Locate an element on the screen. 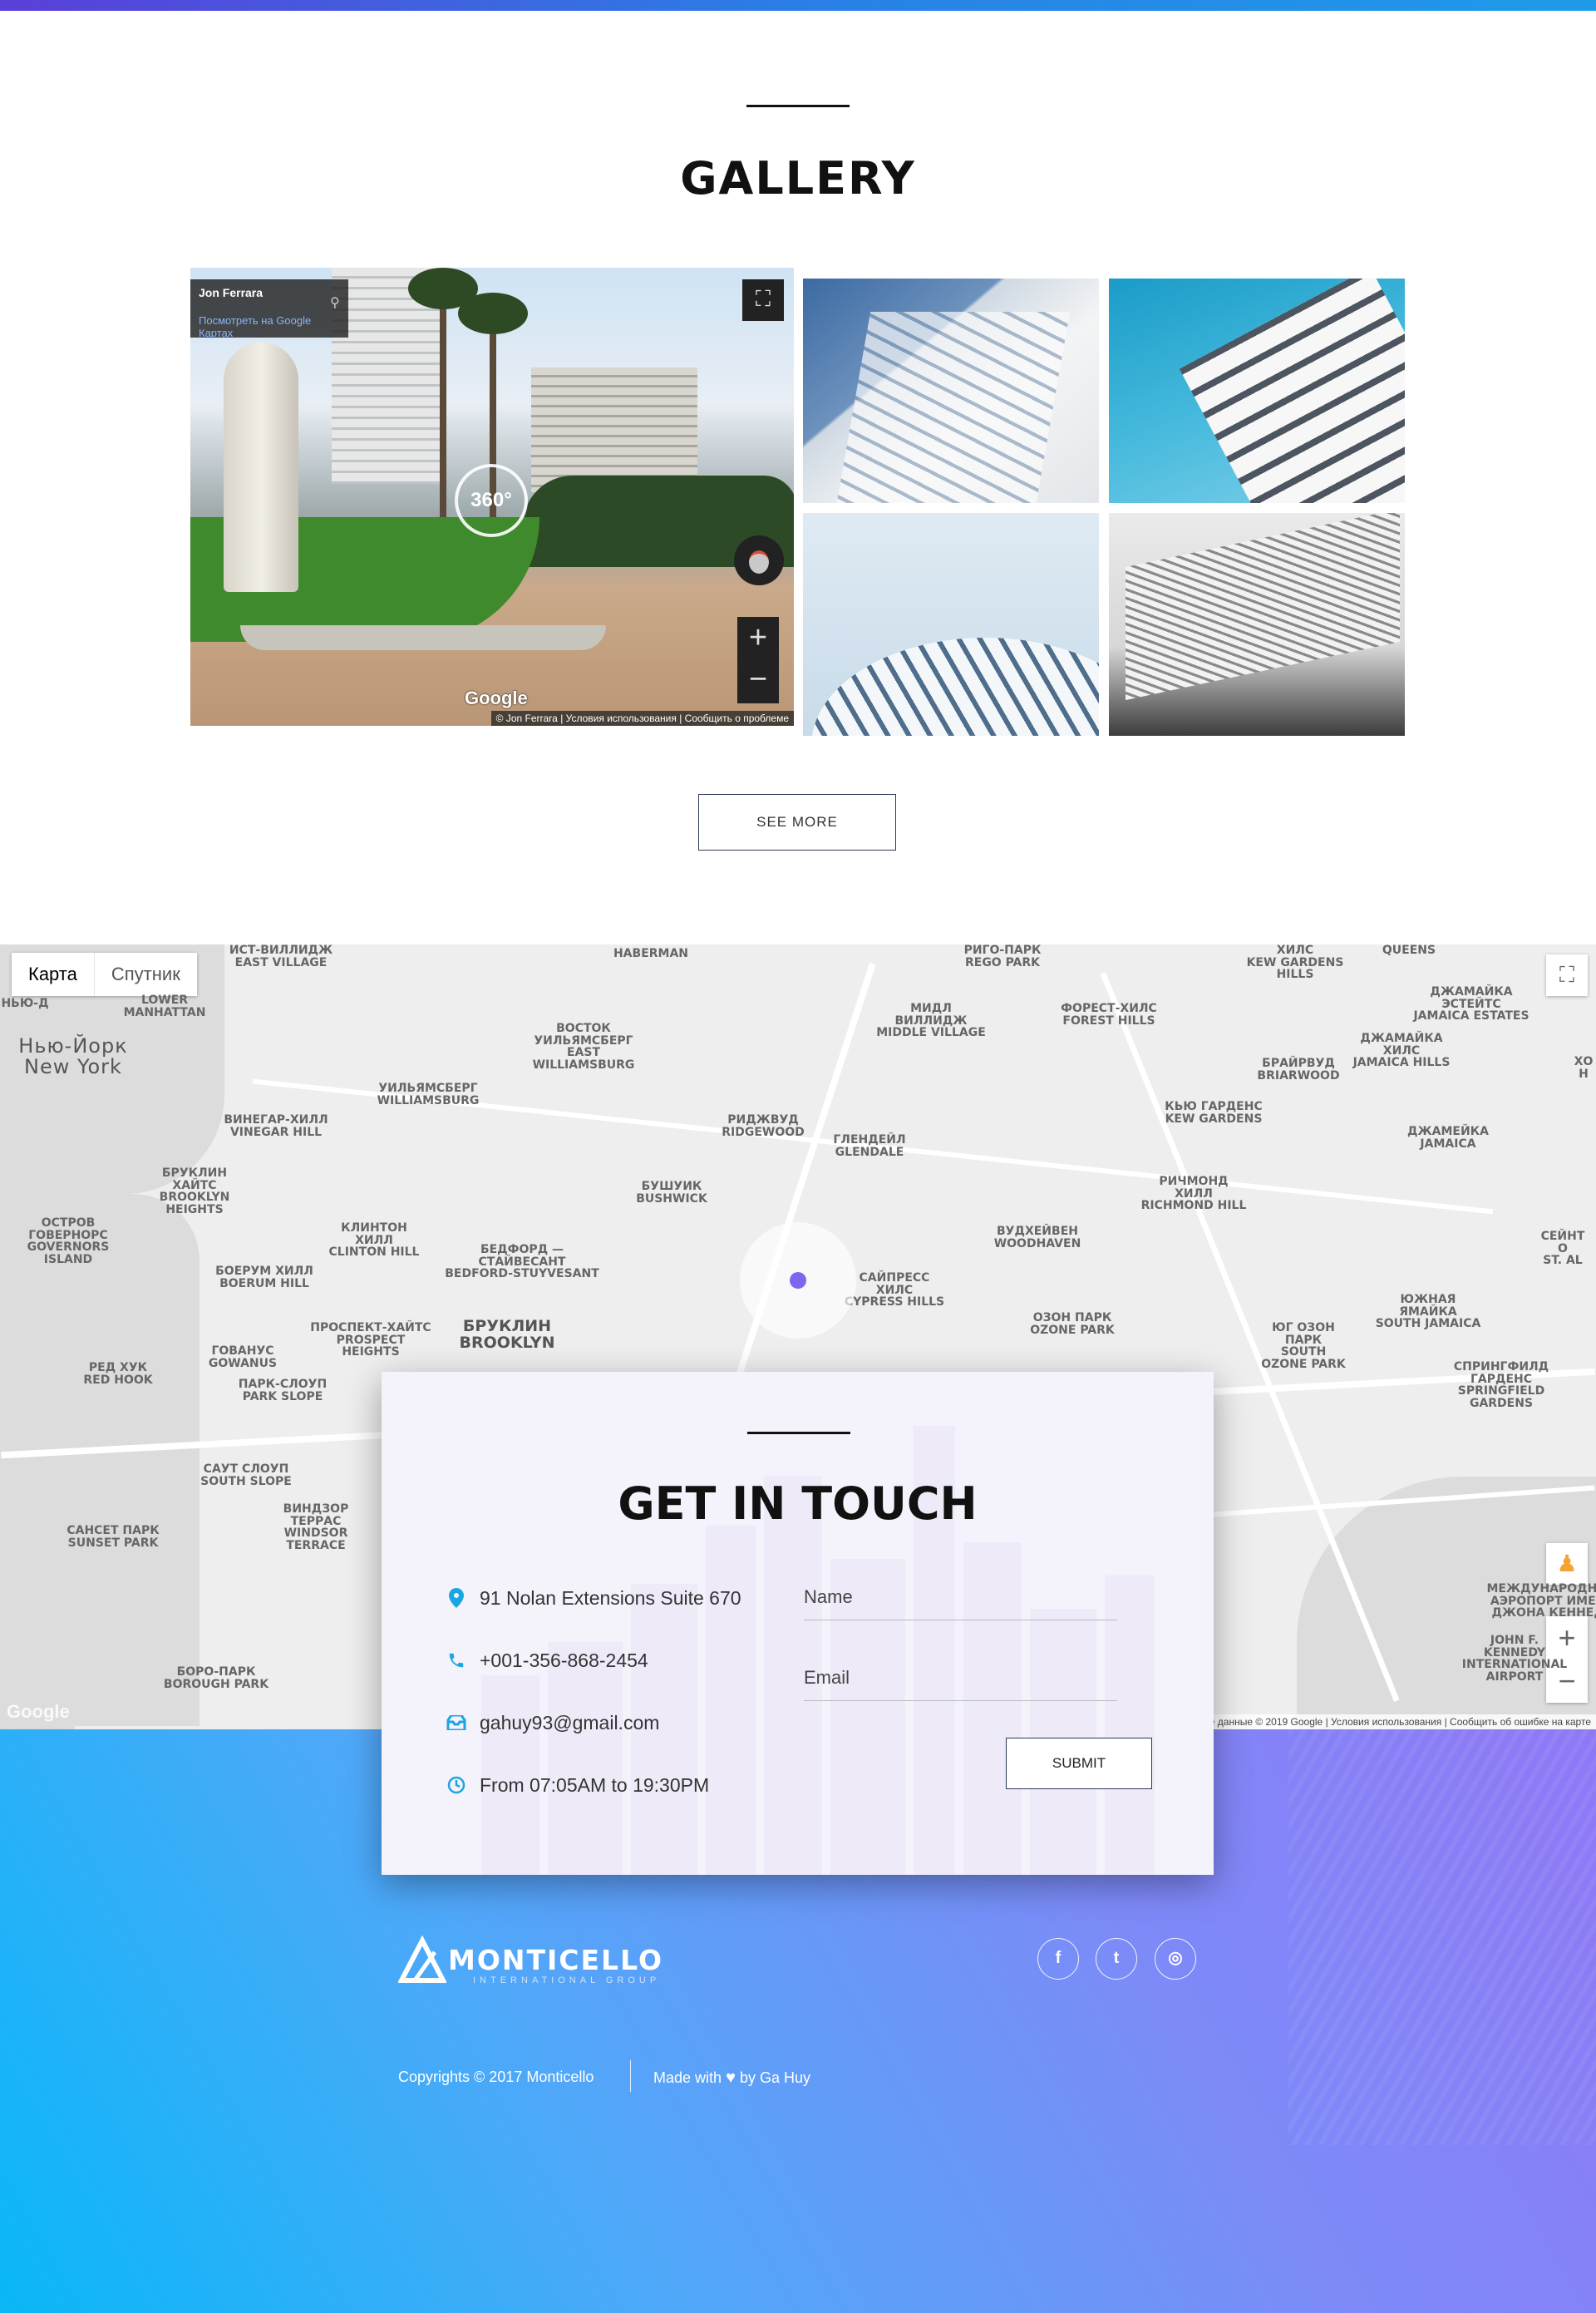 Image resolution: width=1596 pixels, height=2313 pixels. map-type-control: Карта Спутник is located at coordinates (104, 974).